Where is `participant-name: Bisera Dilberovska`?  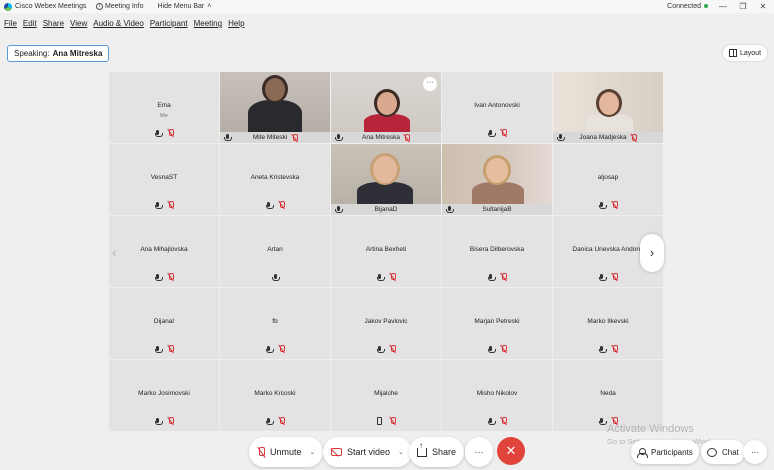 participant-name: Bisera Dilberovska is located at coordinates (497, 249).